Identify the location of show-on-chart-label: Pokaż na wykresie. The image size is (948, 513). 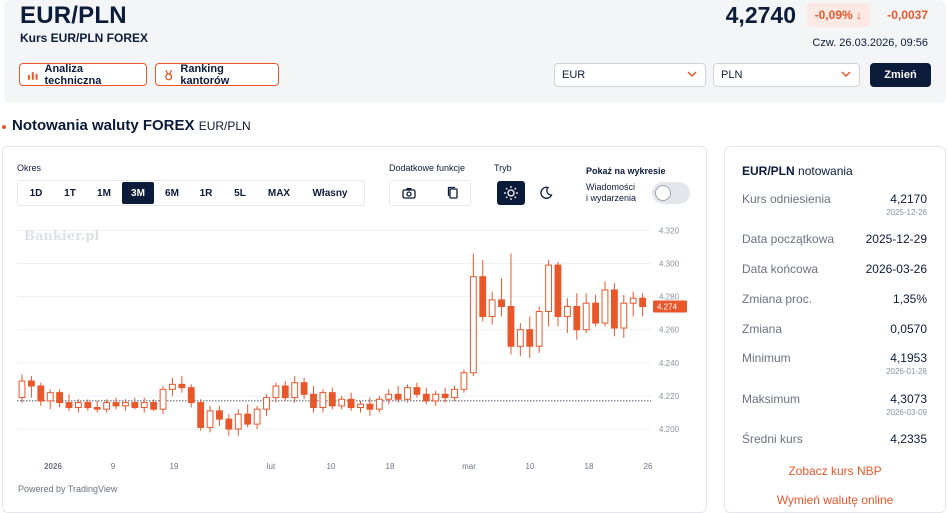
(626, 171).